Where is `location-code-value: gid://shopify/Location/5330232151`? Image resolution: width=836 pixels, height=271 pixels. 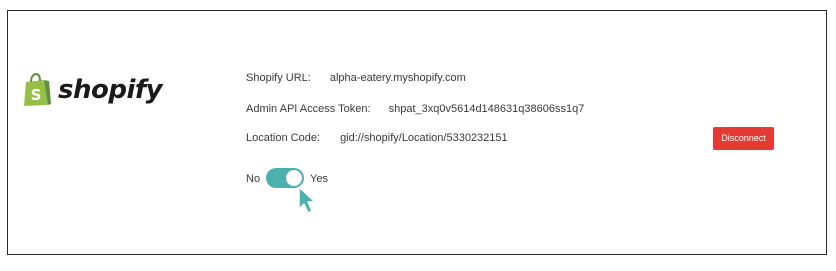
location-code-value: gid://shopify/Location/5330232151 is located at coordinates (424, 138).